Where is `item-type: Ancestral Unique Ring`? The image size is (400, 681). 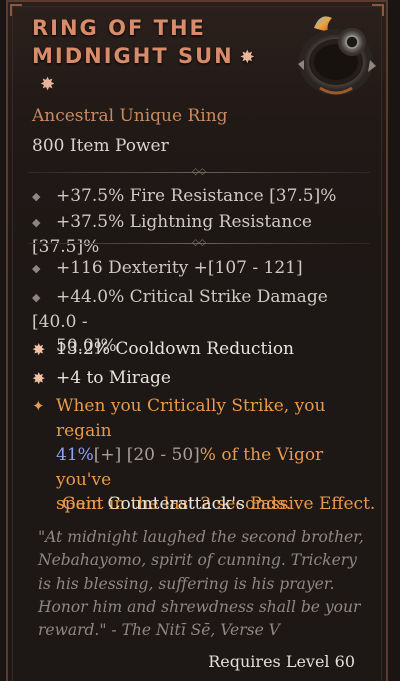 item-type: Ancestral Unique Ring is located at coordinates (130, 116).